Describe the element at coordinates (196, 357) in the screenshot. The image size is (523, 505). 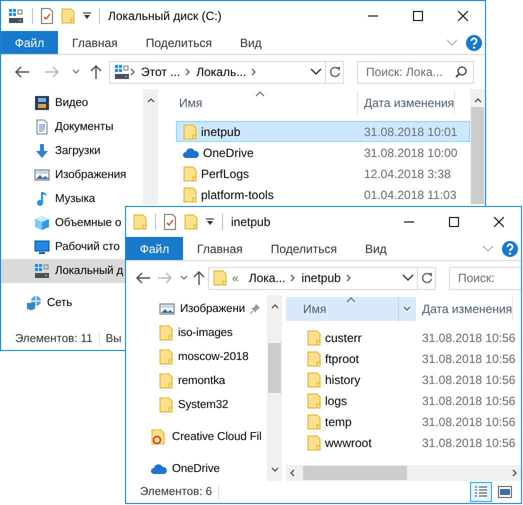
I see `nav-item: moscow-2018` at that location.